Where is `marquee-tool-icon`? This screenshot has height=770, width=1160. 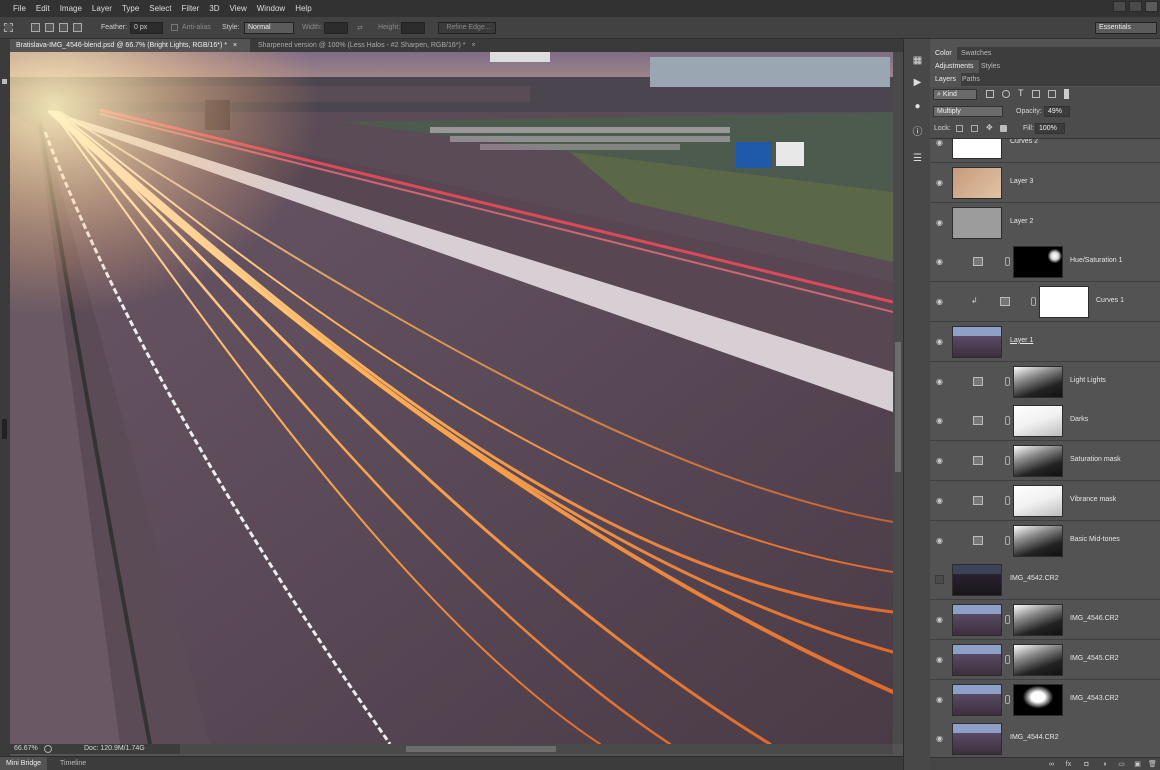 marquee-tool-icon is located at coordinates (8, 27).